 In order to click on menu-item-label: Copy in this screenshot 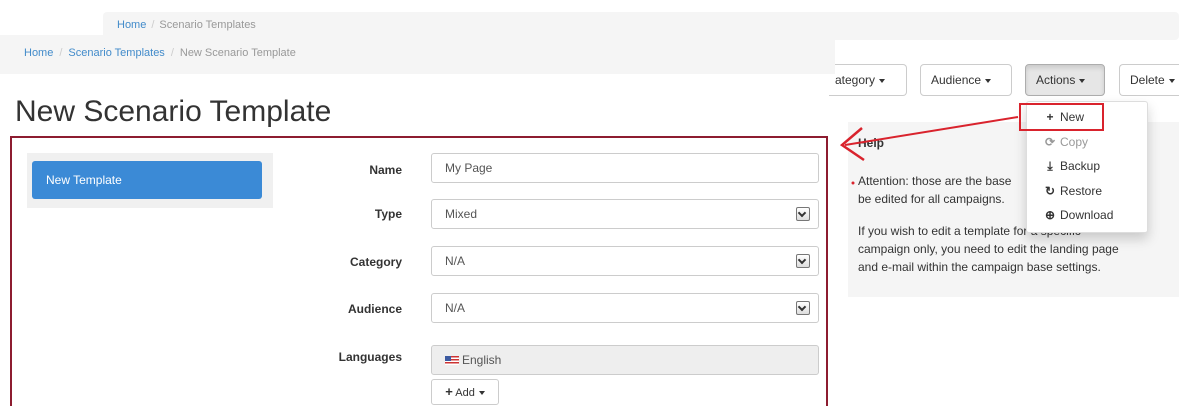, I will do `click(1074, 141)`.